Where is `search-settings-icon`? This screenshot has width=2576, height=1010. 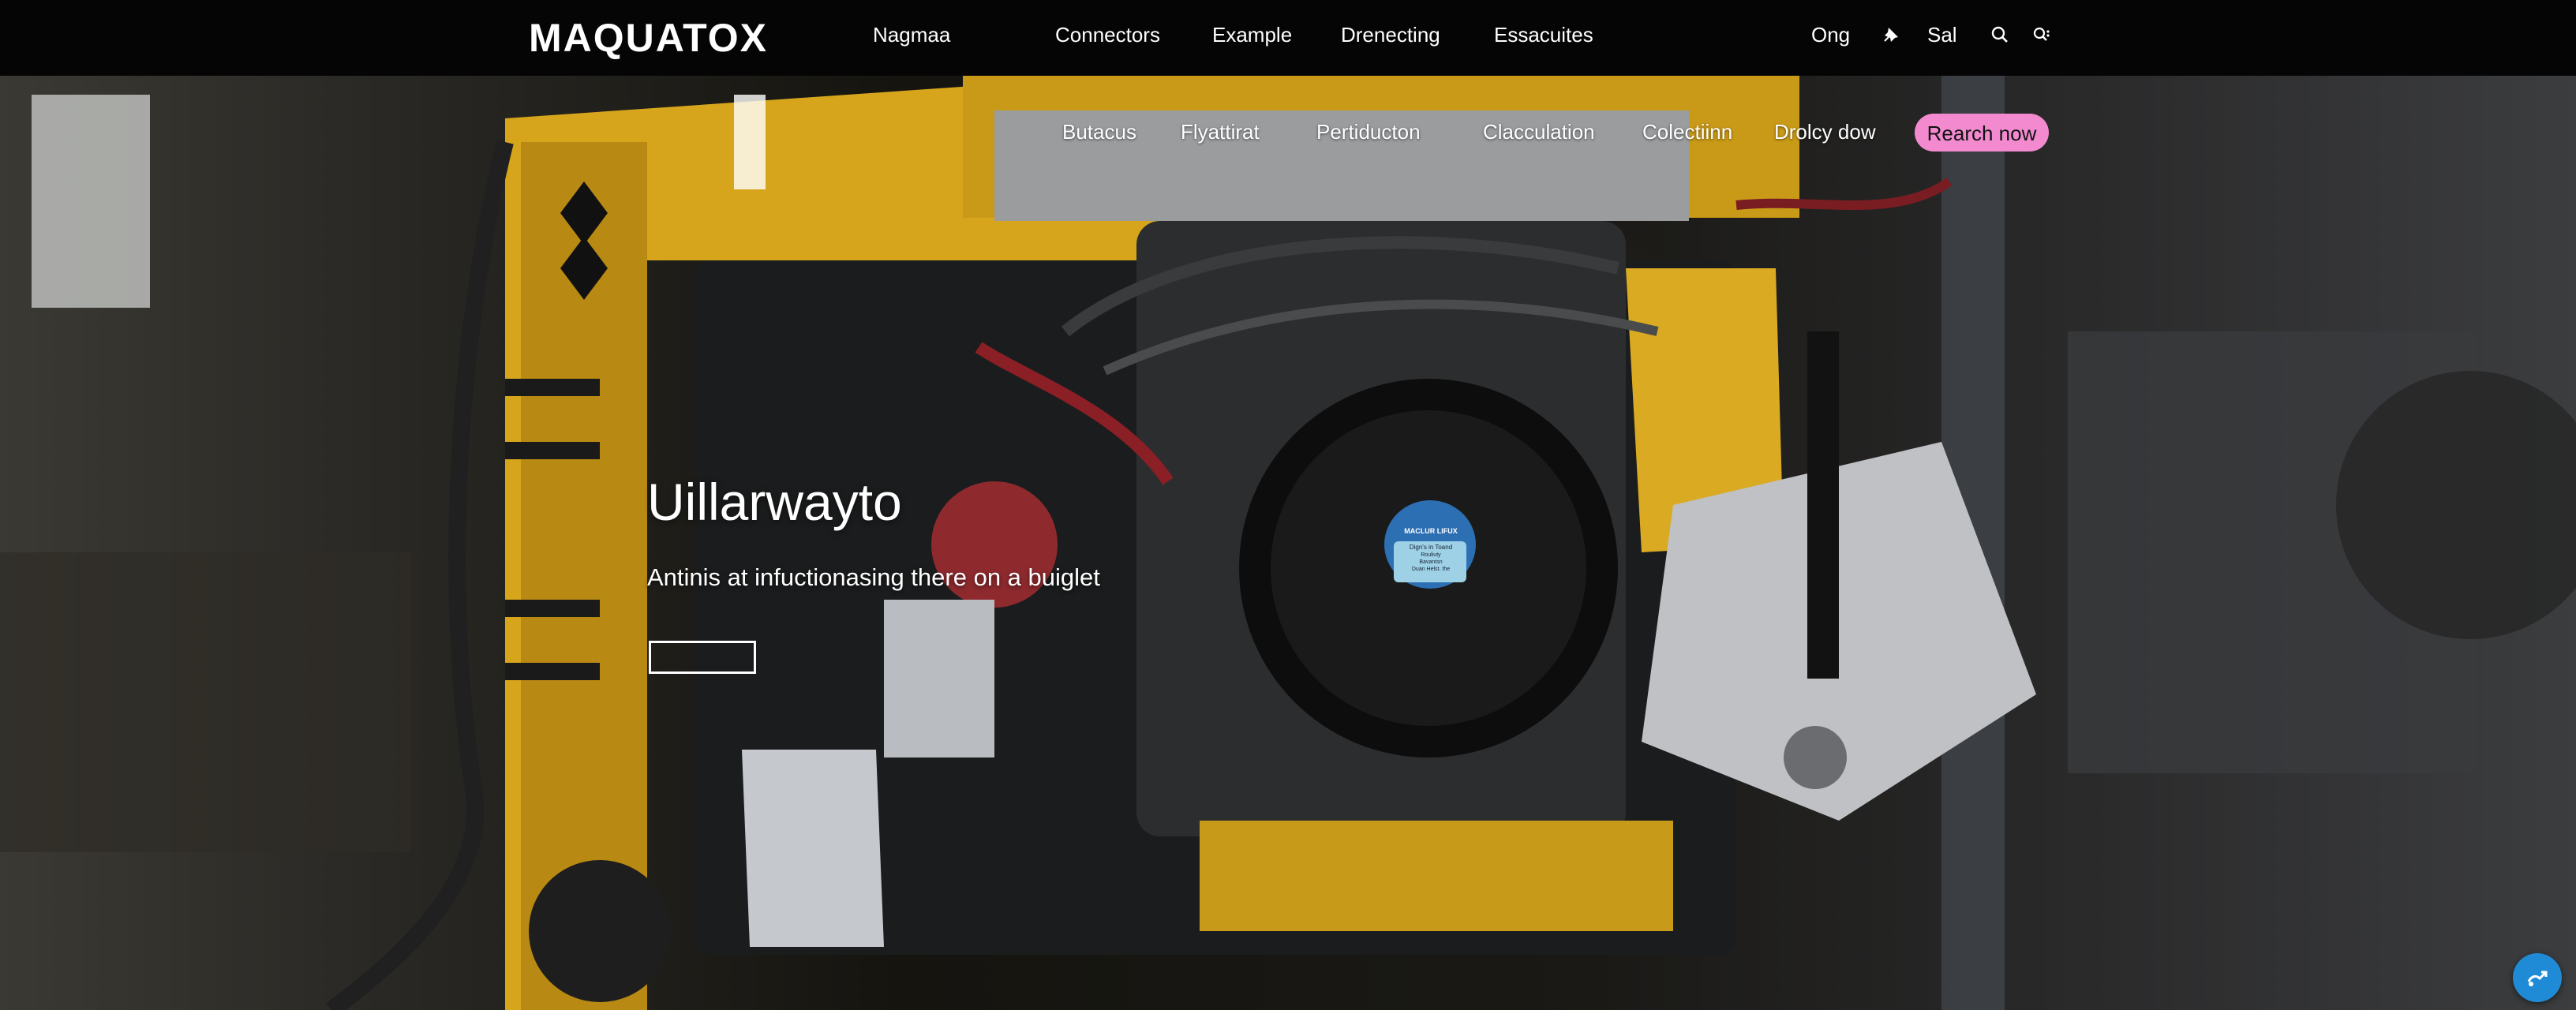 search-settings-icon is located at coordinates (2041, 34).